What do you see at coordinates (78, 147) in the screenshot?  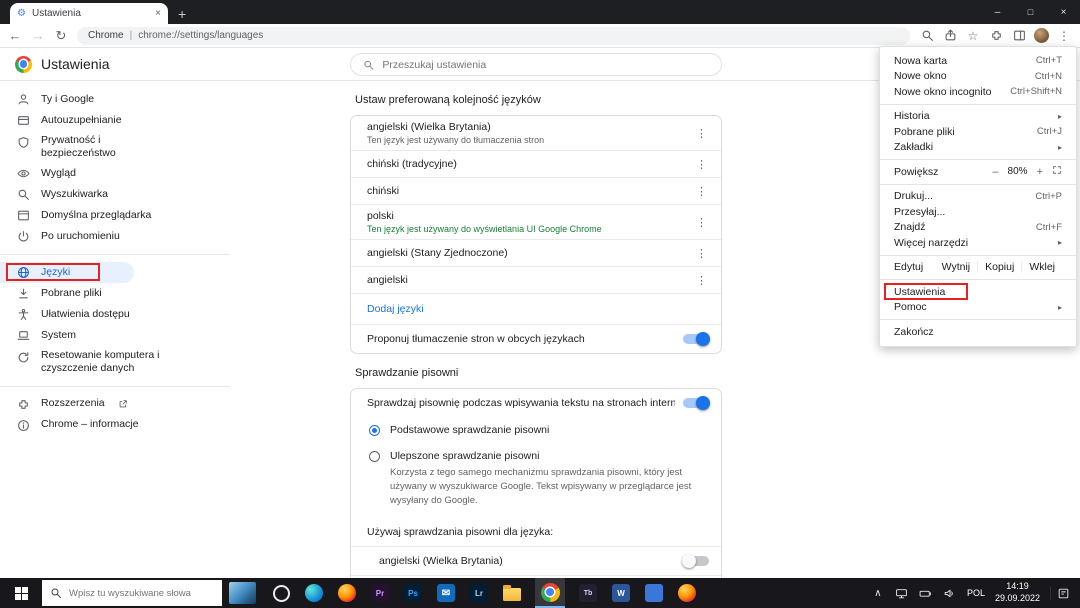 I see `sidebar-item-label: Prywatność i bezpieczeństwo` at bounding box center [78, 147].